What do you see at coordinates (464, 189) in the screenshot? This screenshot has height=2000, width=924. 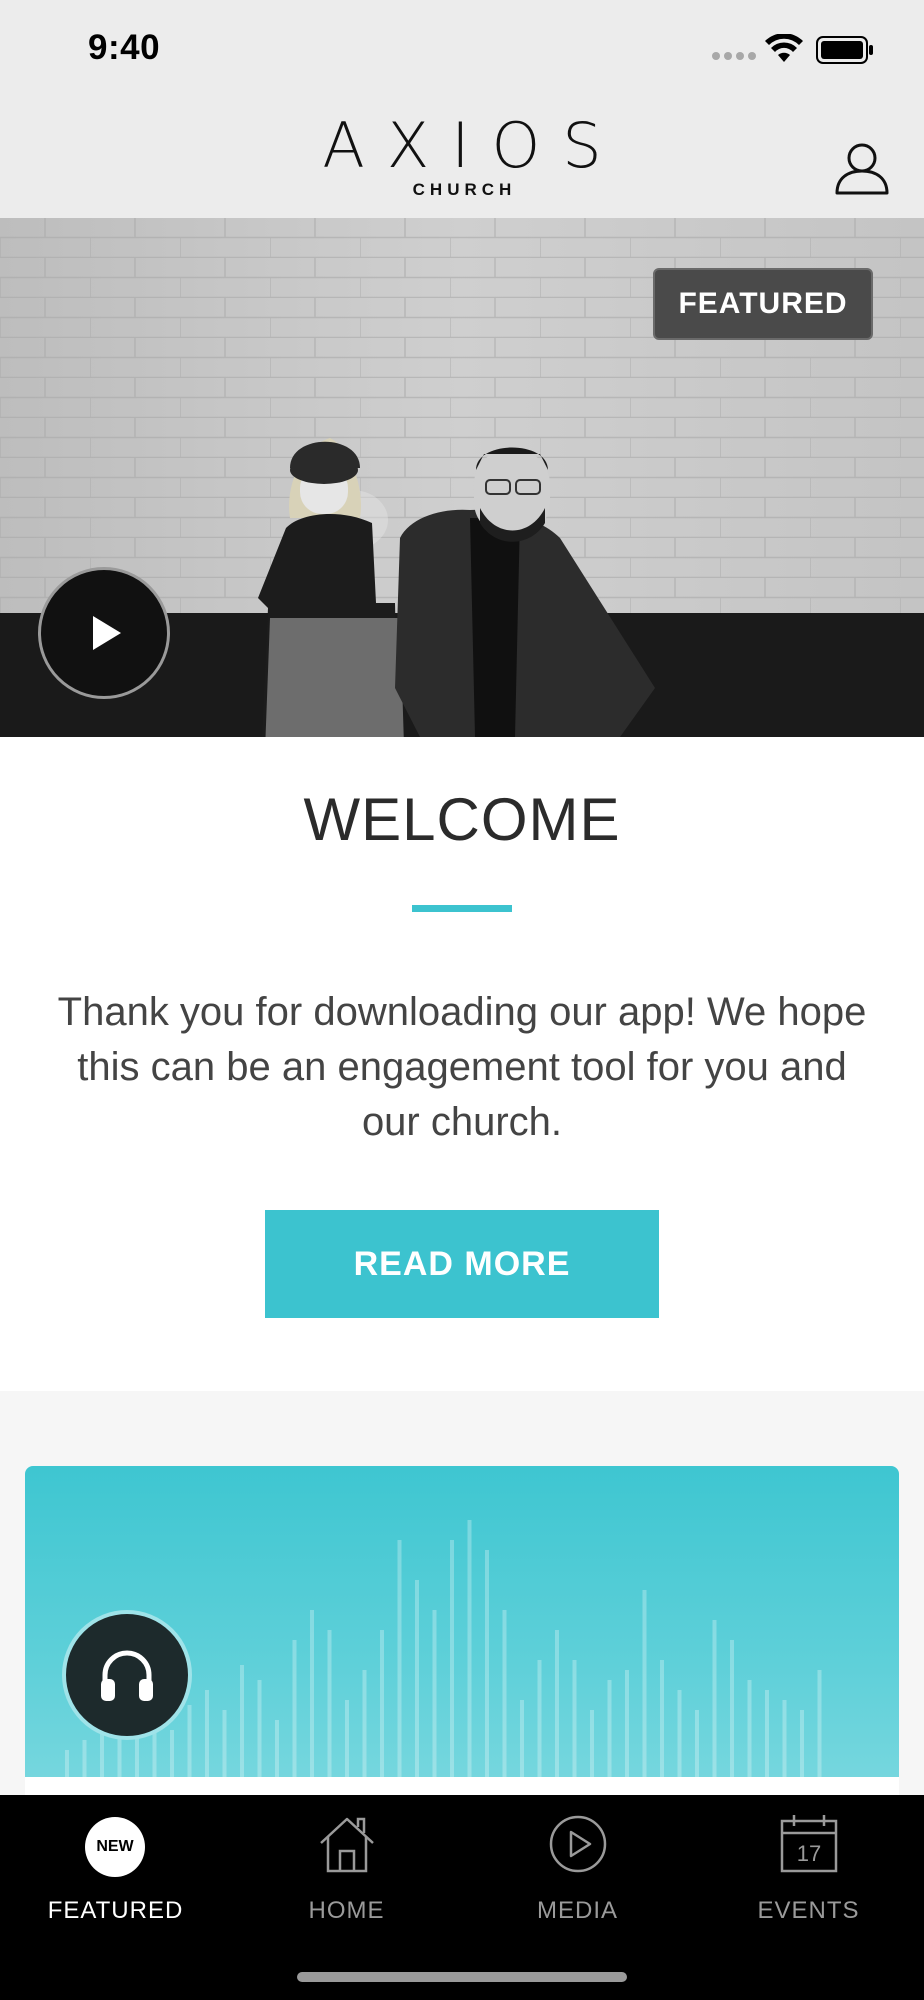 I see `logo-sub-text: CHURCH` at bounding box center [464, 189].